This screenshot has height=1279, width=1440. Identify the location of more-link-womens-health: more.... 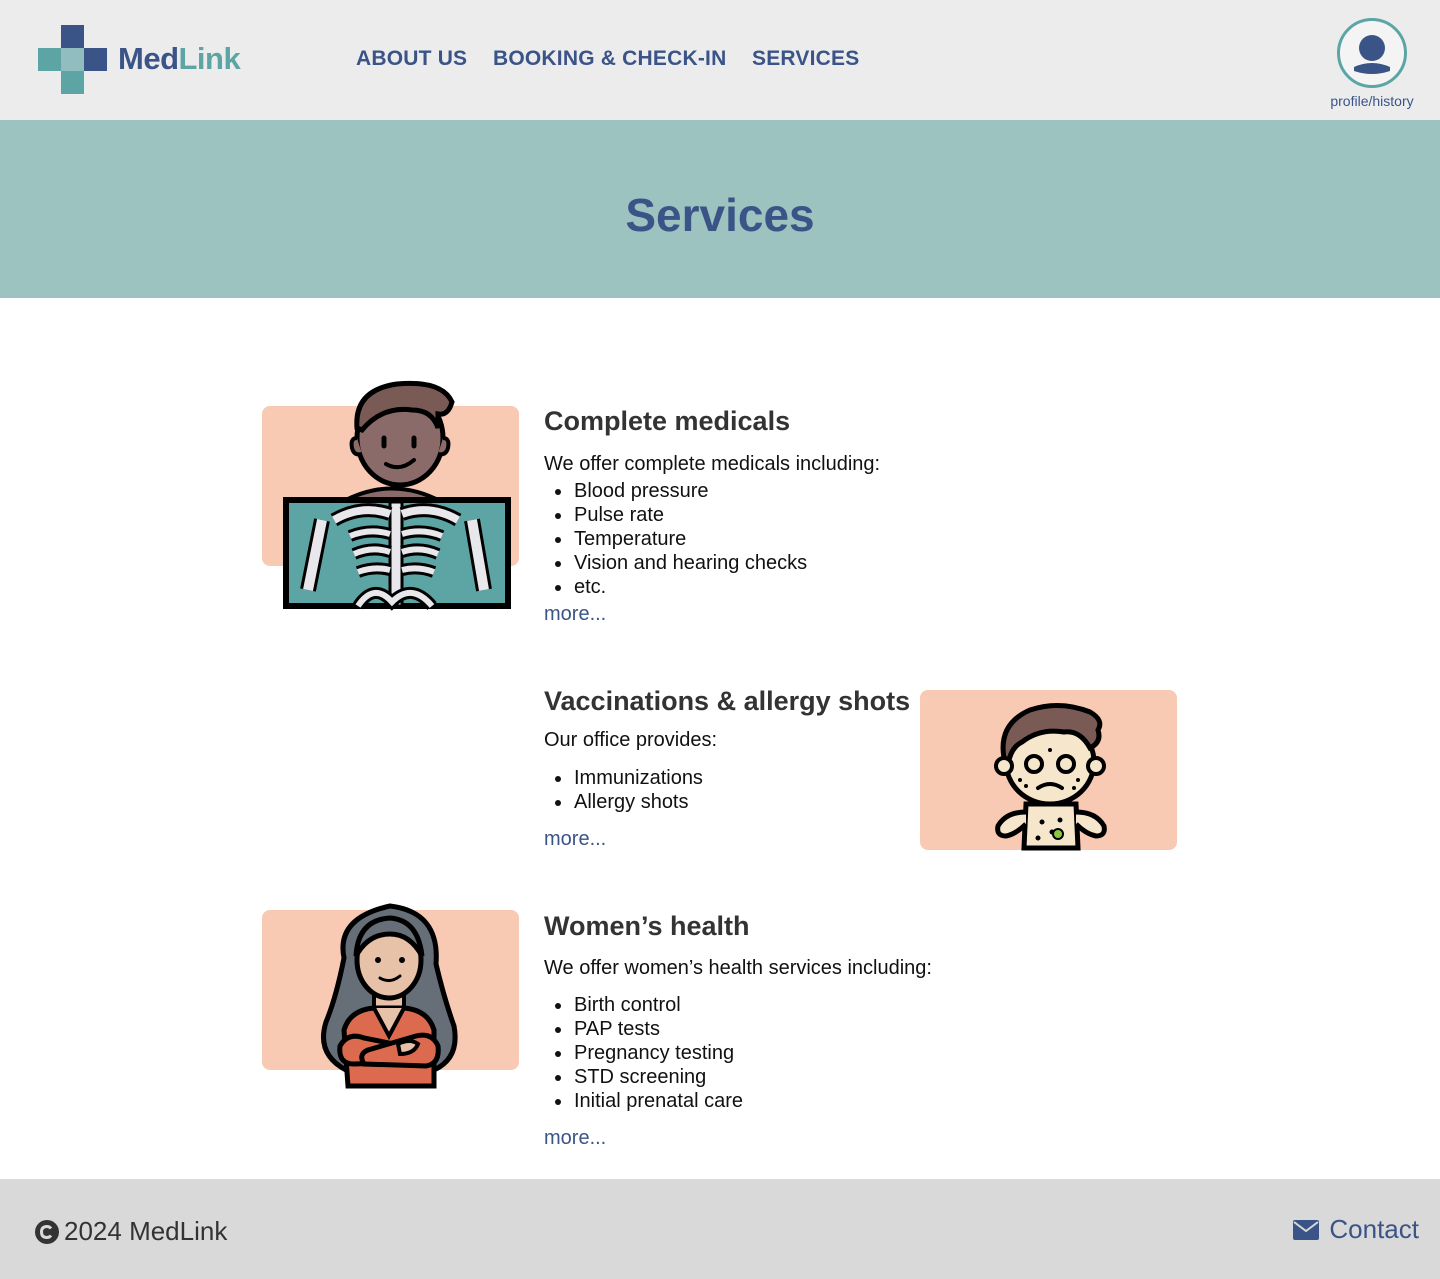
(575, 1138).